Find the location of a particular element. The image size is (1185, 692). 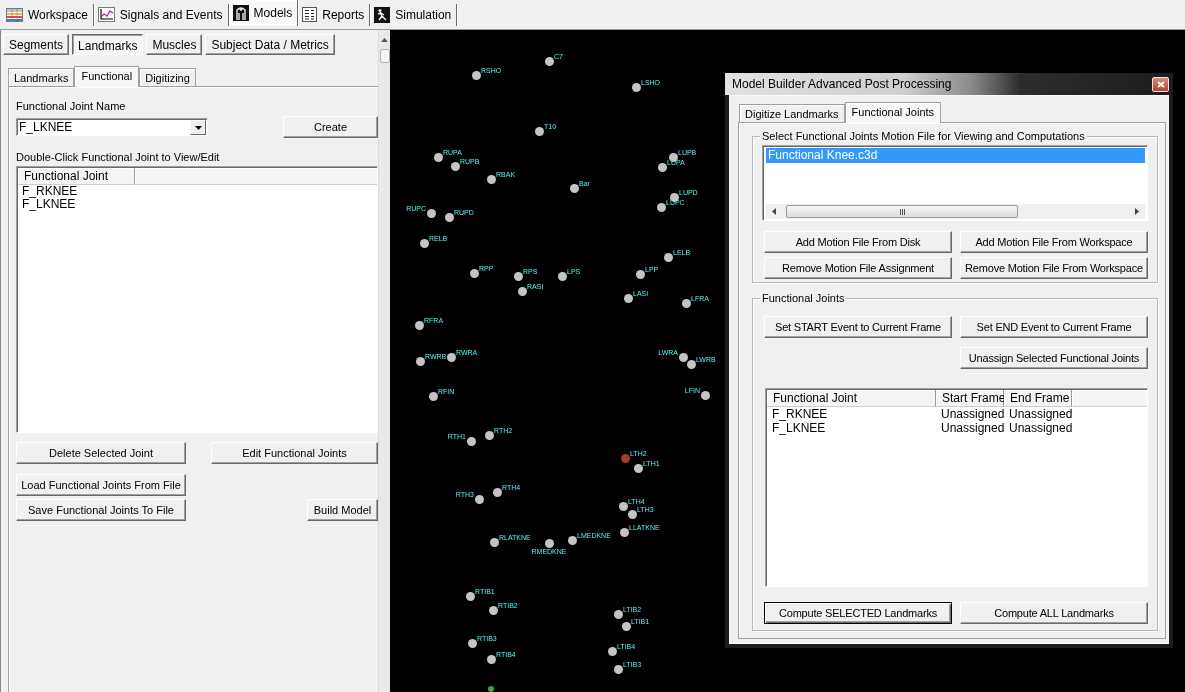

grip-icon is located at coordinates (902, 211).